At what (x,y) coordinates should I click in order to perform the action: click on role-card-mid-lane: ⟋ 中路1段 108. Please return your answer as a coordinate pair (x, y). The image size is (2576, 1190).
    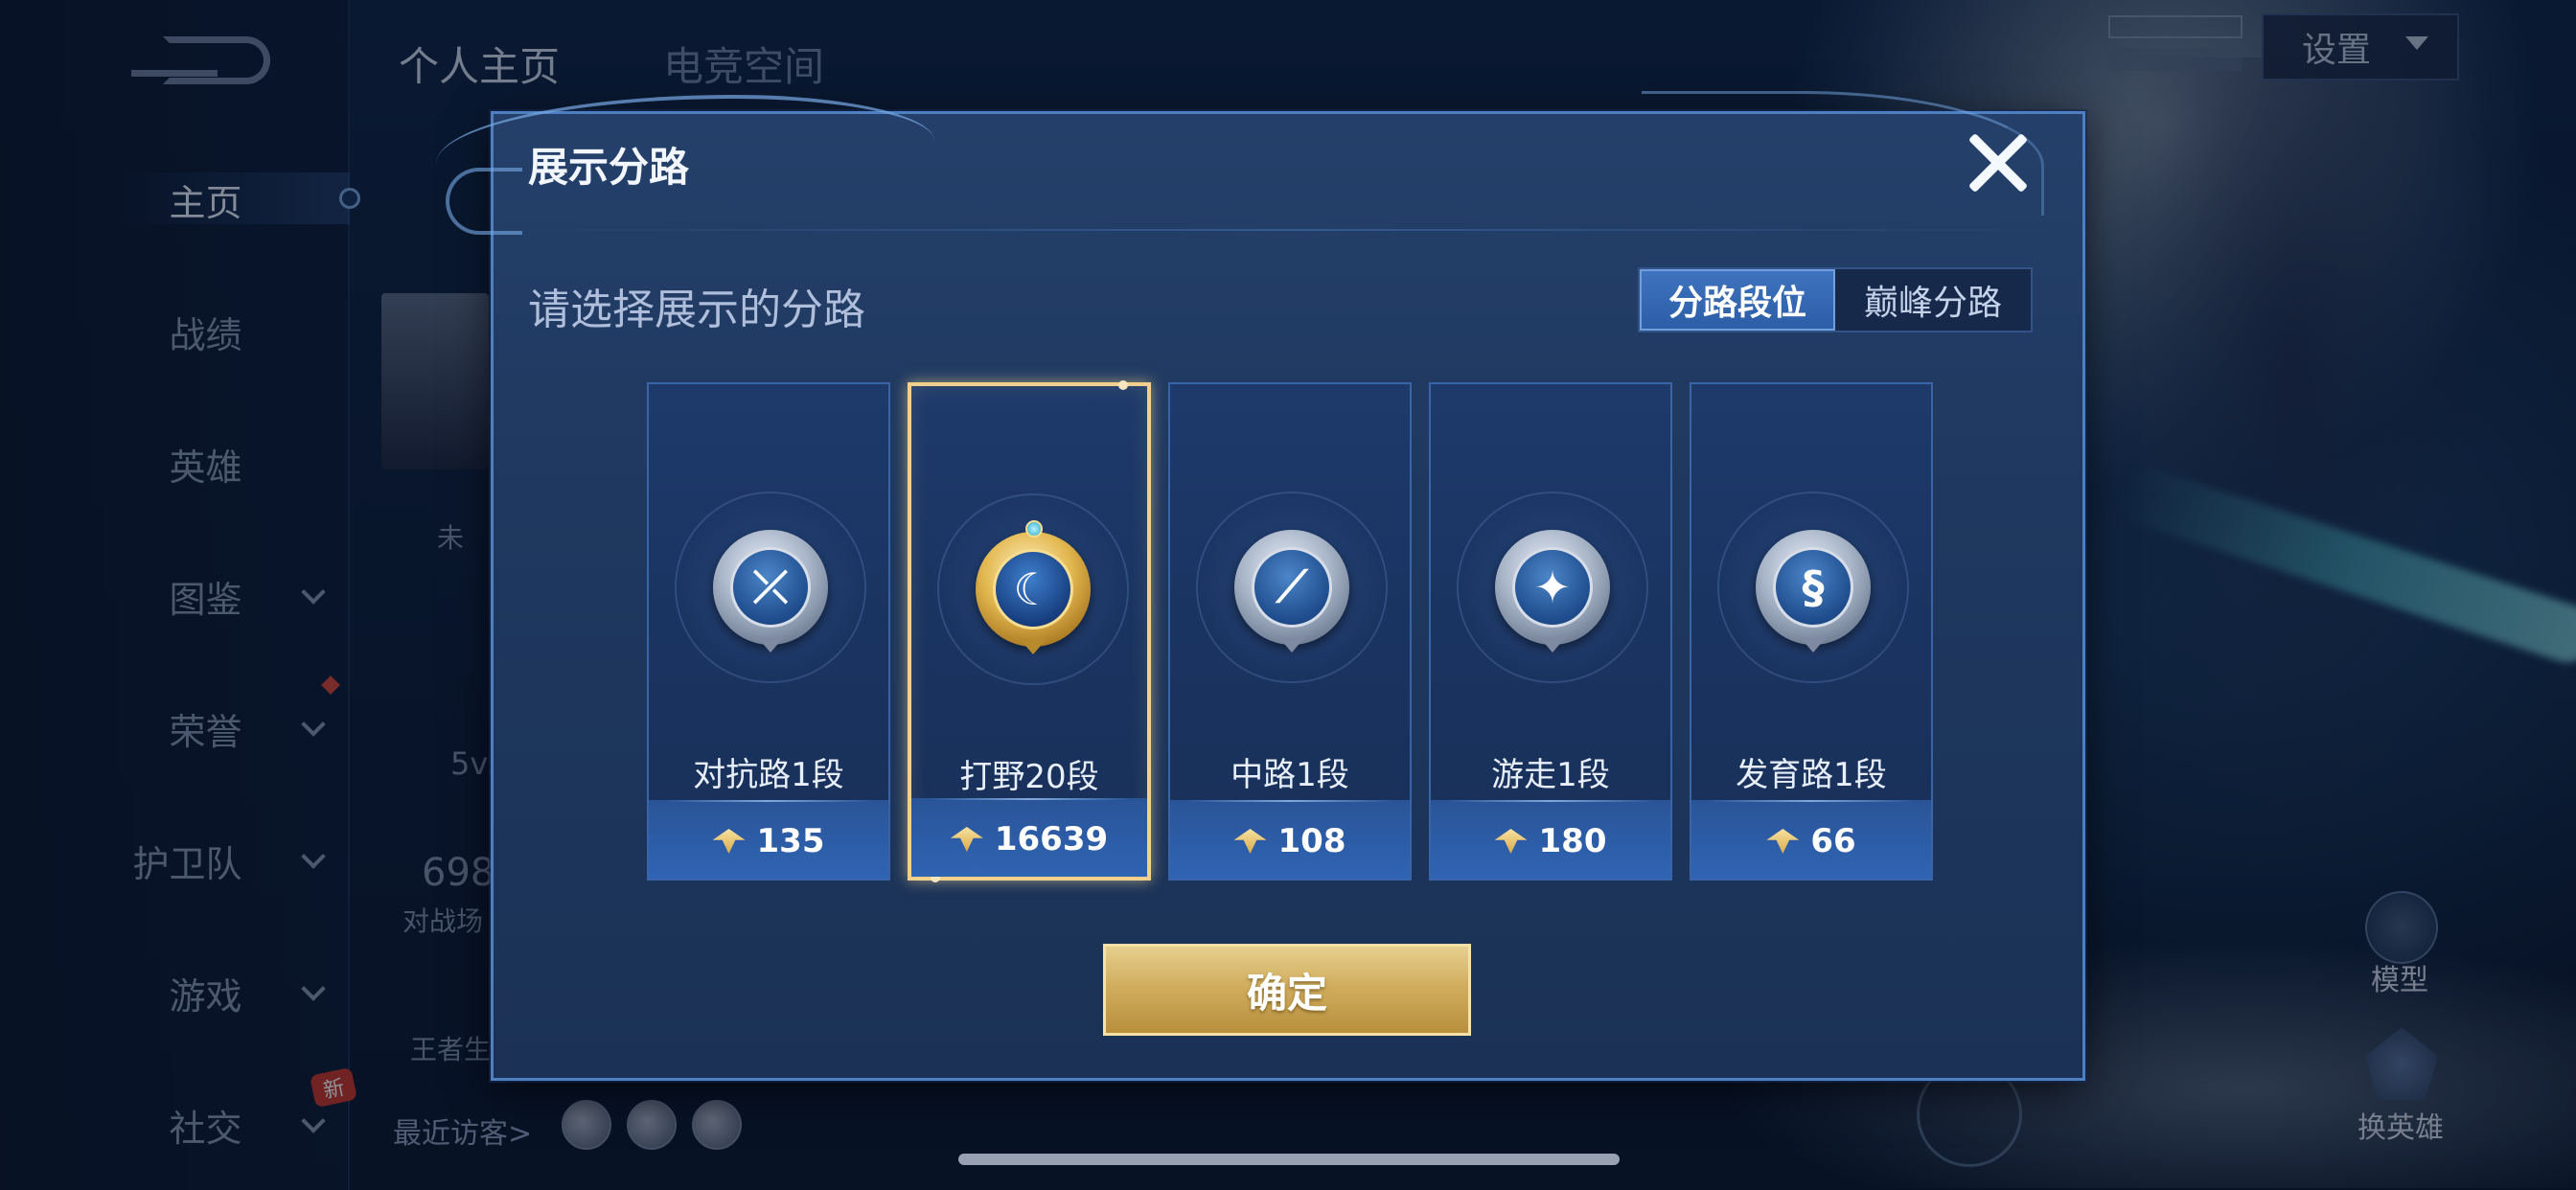
    Looking at the image, I should click on (1290, 632).